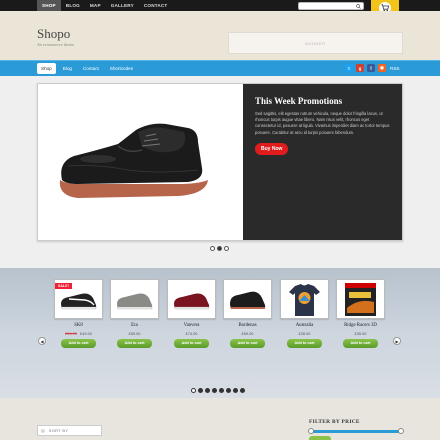  I want to click on shop-toolbar: ▤ SORT BY FILTER BY PRICE, so click(220, 419).